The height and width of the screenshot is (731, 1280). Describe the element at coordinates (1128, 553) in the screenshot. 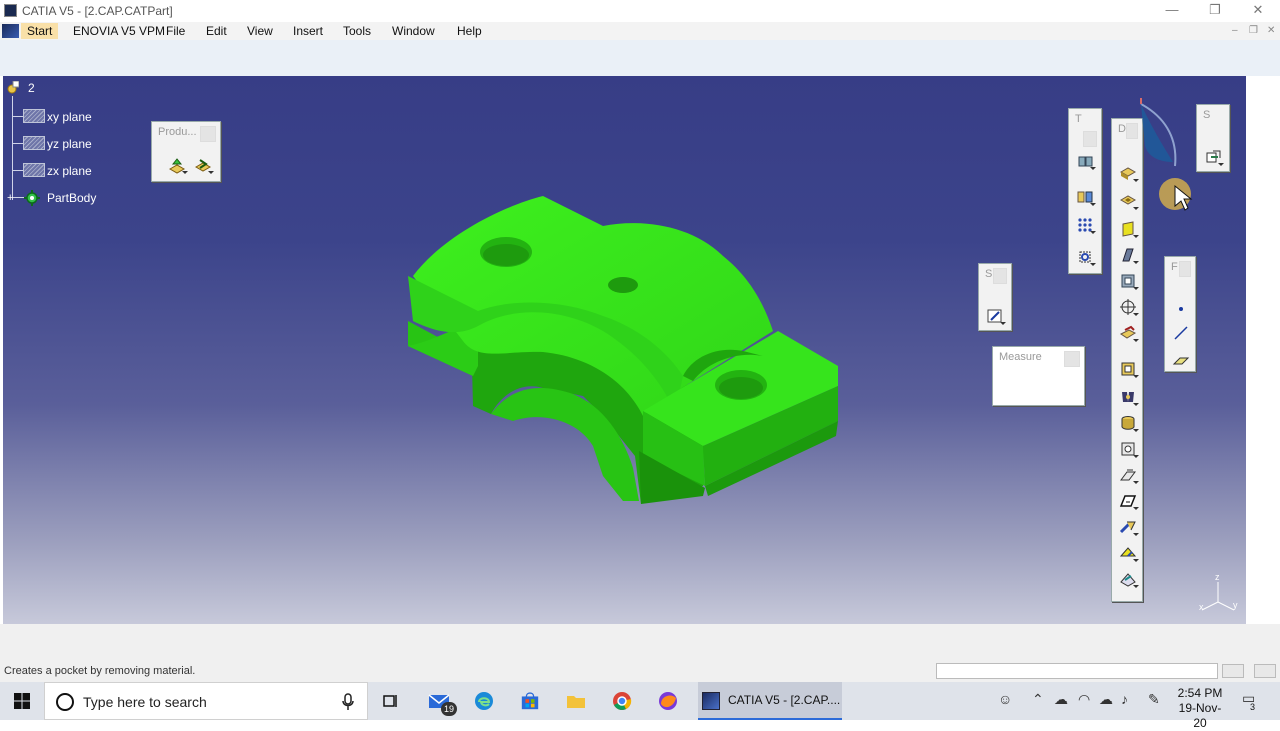

I see `split-icon` at that location.